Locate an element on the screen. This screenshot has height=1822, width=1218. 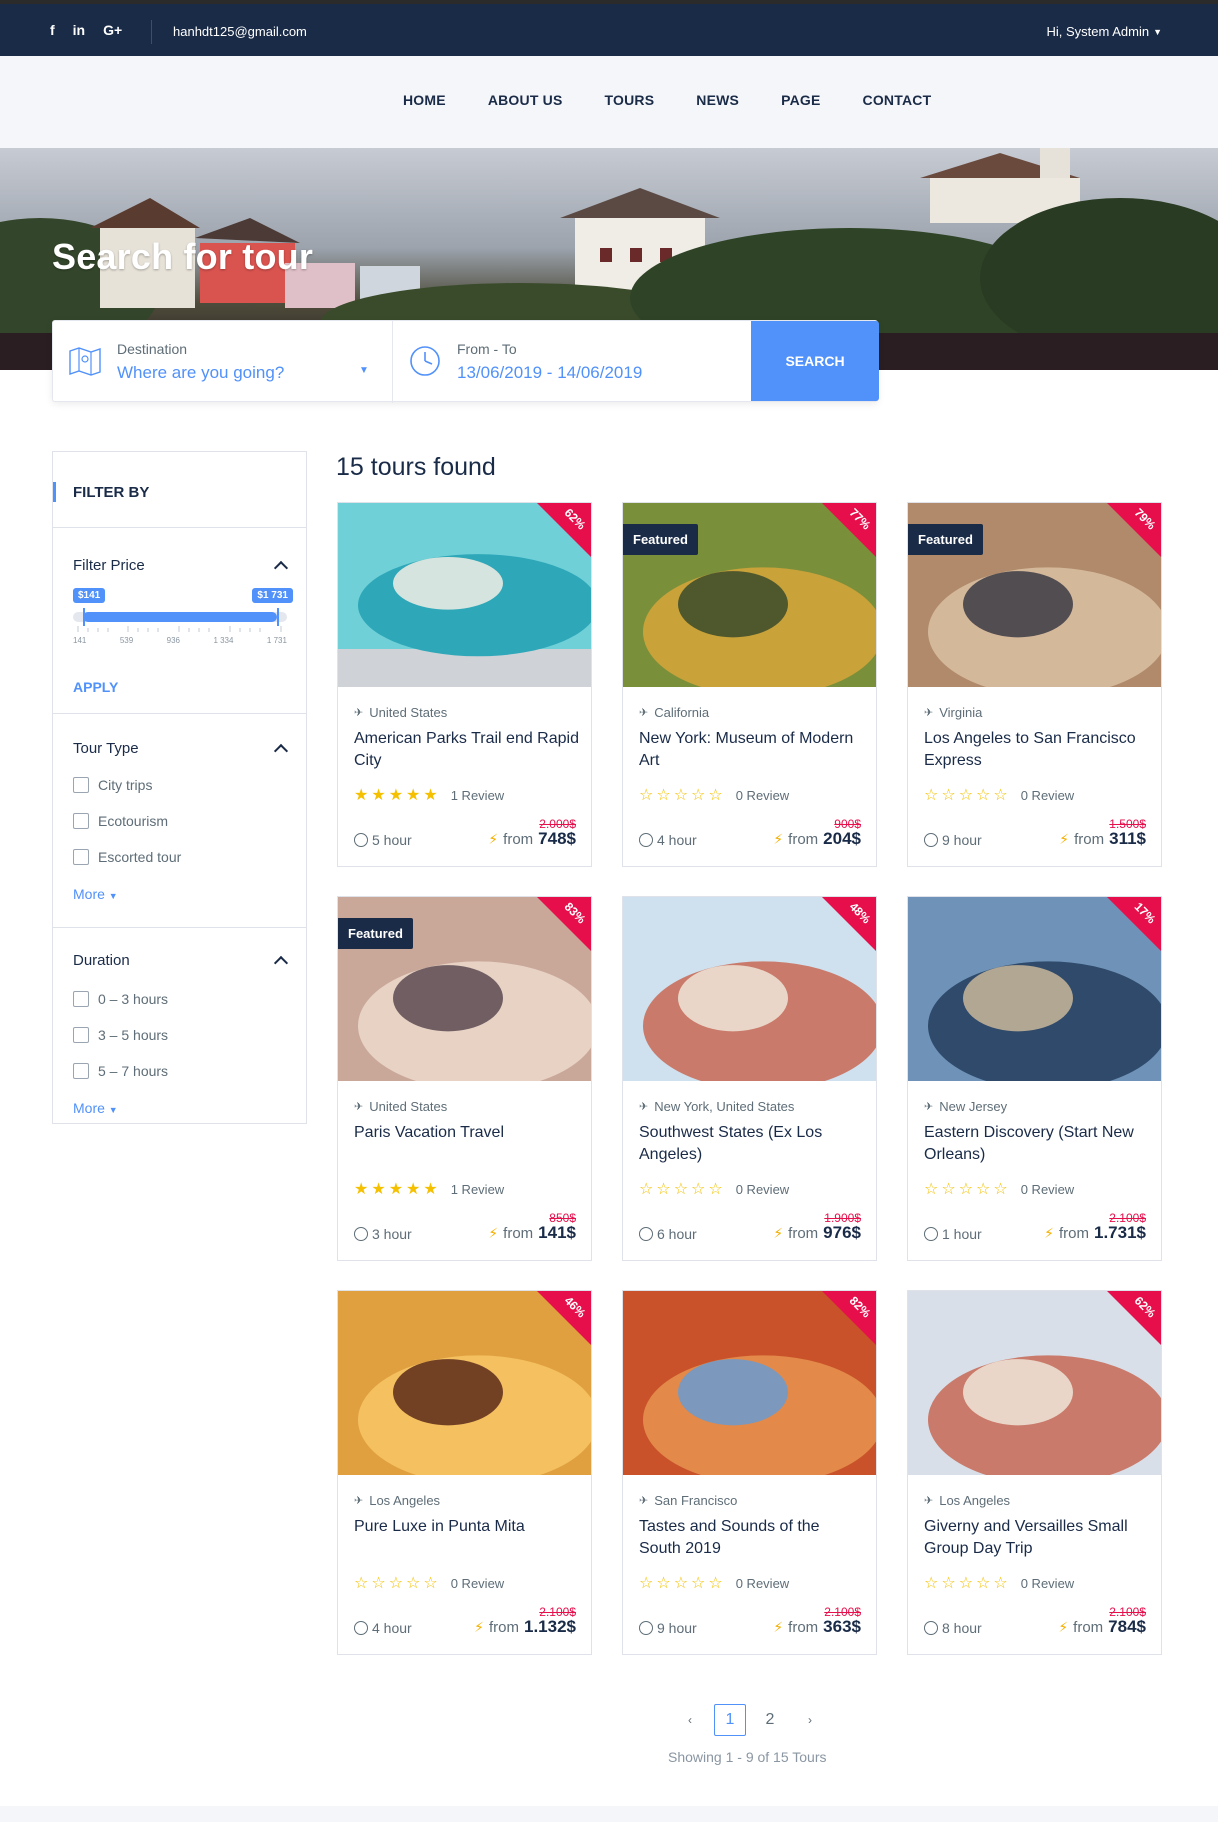
tour-type-option: Escorted tour is located at coordinates (127, 857).